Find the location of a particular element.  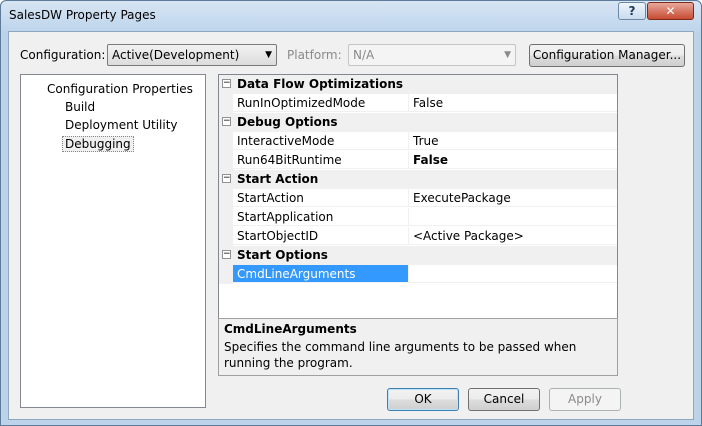

tree-item-debugging: Debugging is located at coordinates (98, 144).